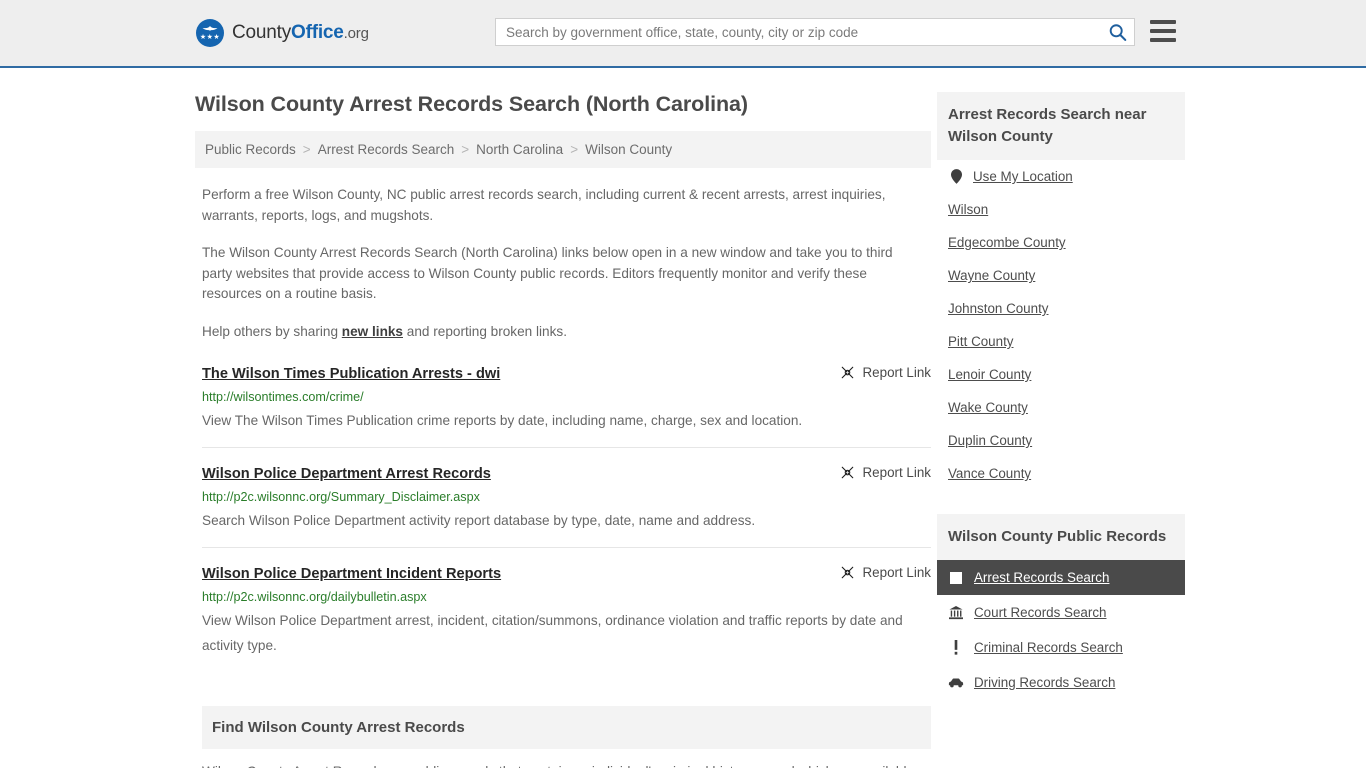  I want to click on sidebar-item-edgecombe-county: Edgecombe County, so click(1061, 242).